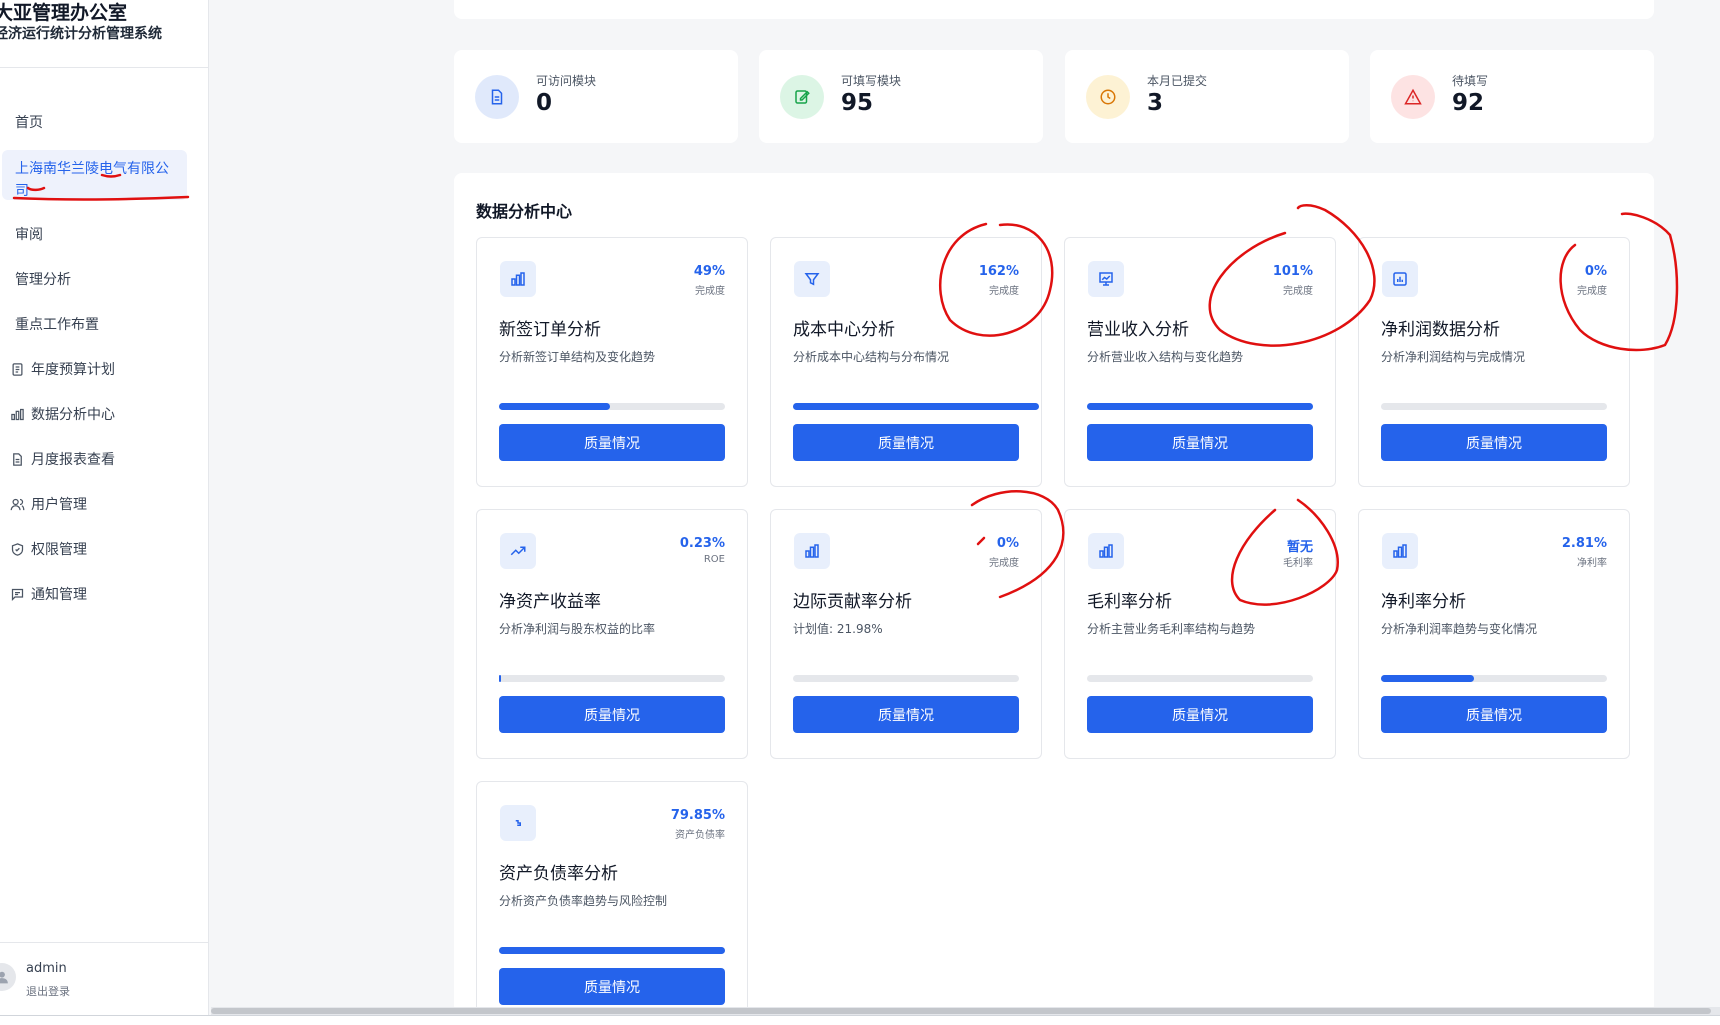 The width and height of the screenshot is (1720, 1025). What do you see at coordinates (17, 459) in the screenshot?
I see `document-icon` at bounding box center [17, 459].